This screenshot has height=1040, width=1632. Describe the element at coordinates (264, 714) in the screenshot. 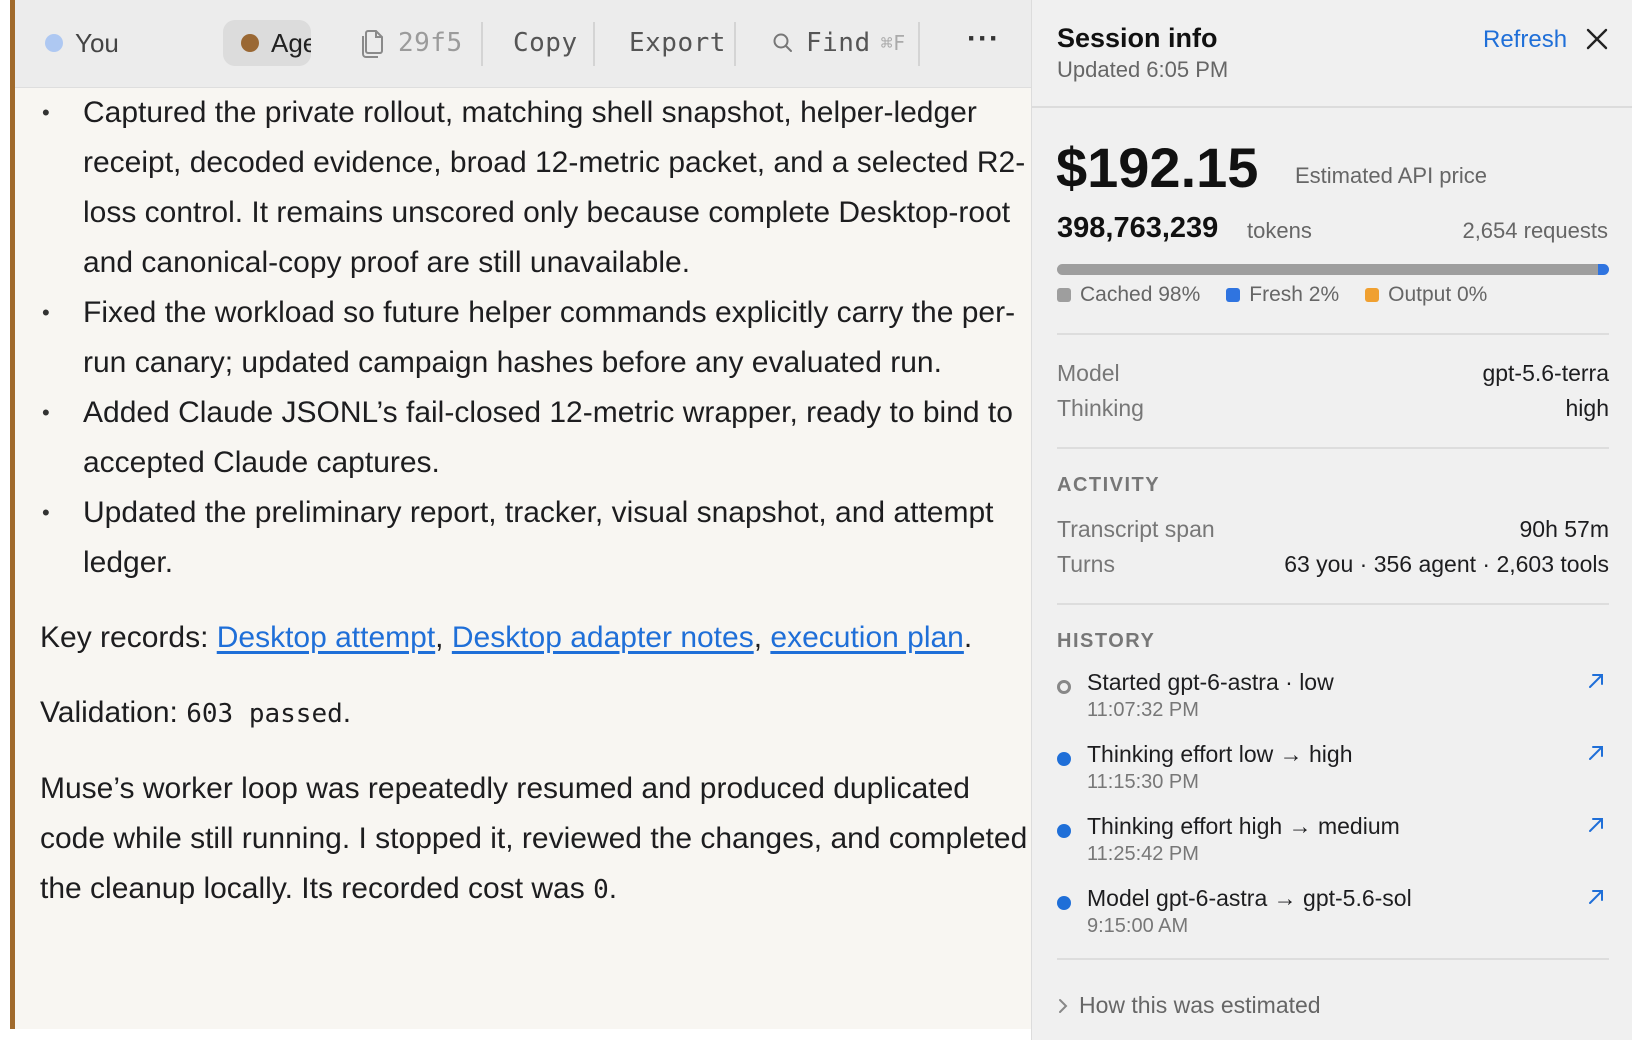

I see `validation-code: 603 passed` at that location.